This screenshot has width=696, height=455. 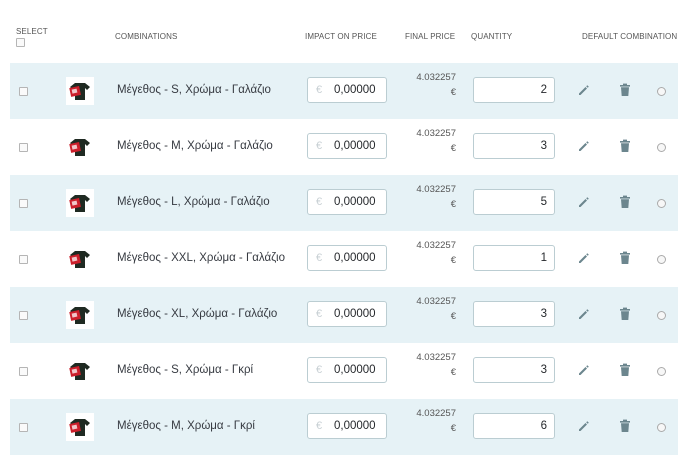 What do you see at coordinates (514, 90) in the screenshot?
I see `quantity-input: 2` at bounding box center [514, 90].